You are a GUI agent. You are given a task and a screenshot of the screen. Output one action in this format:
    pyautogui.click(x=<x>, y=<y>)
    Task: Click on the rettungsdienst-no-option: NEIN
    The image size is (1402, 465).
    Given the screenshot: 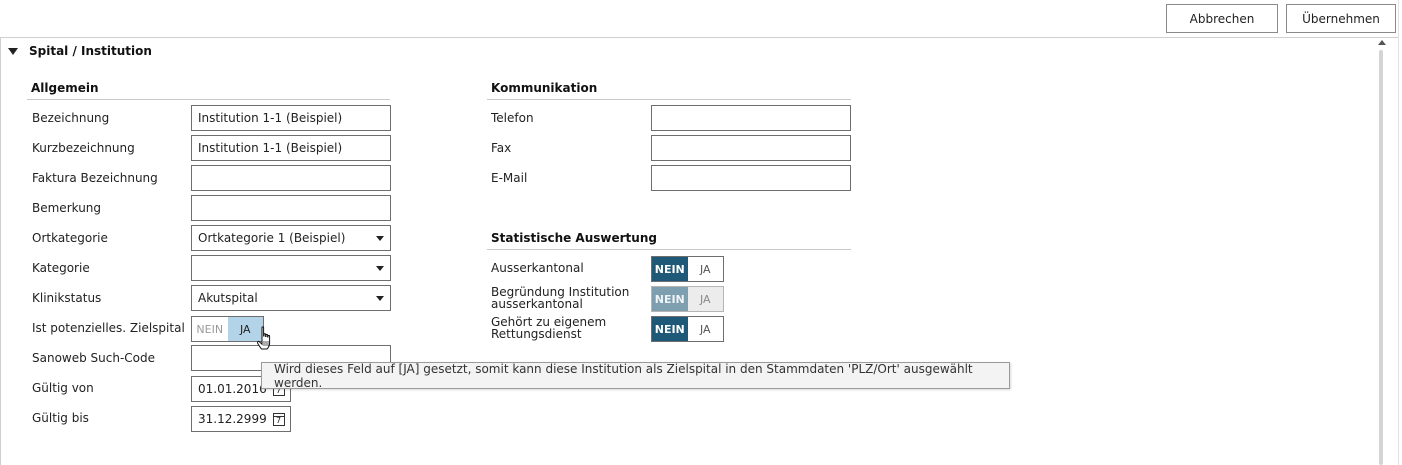 What is the action you would take?
    pyautogui.click(x=670, y=329)
    